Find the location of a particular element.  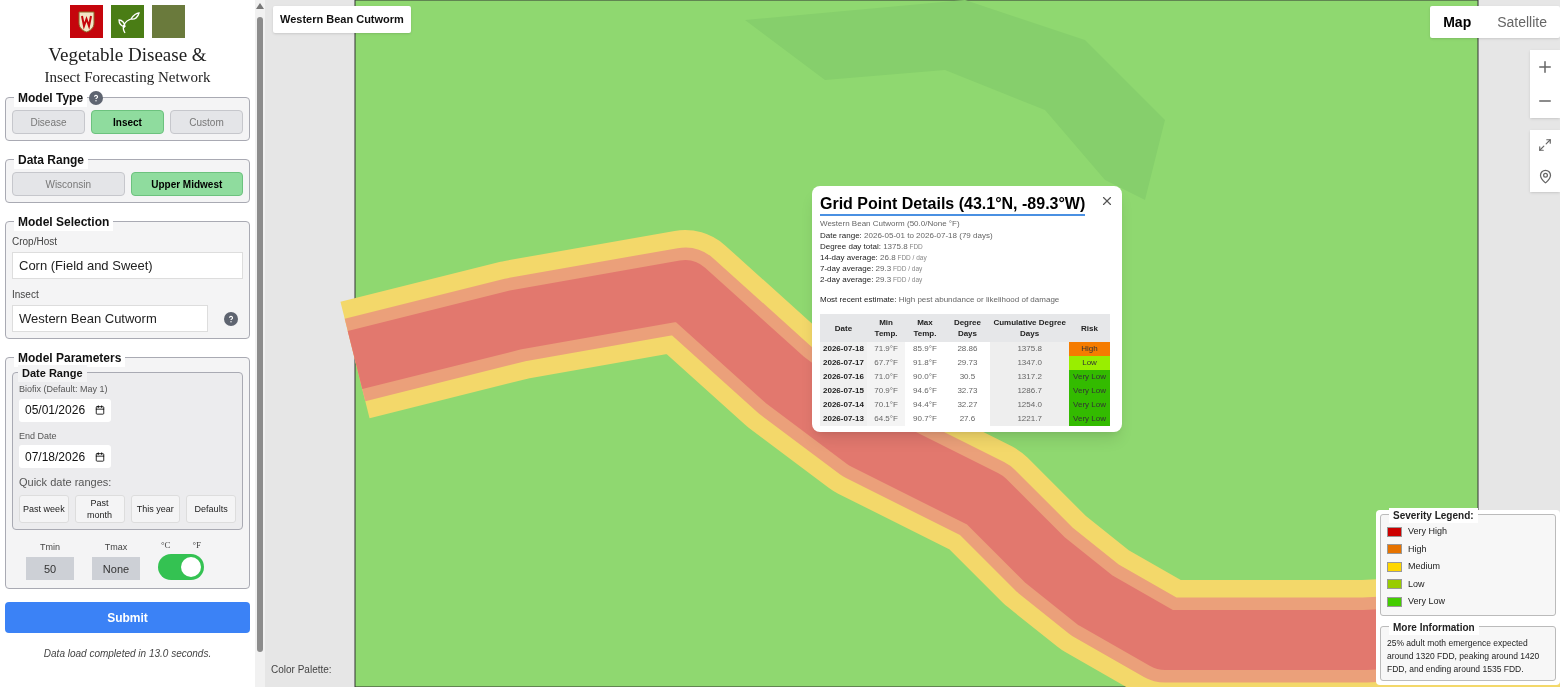

table-cell: 90.0°F is located at coordinates (925, 377).